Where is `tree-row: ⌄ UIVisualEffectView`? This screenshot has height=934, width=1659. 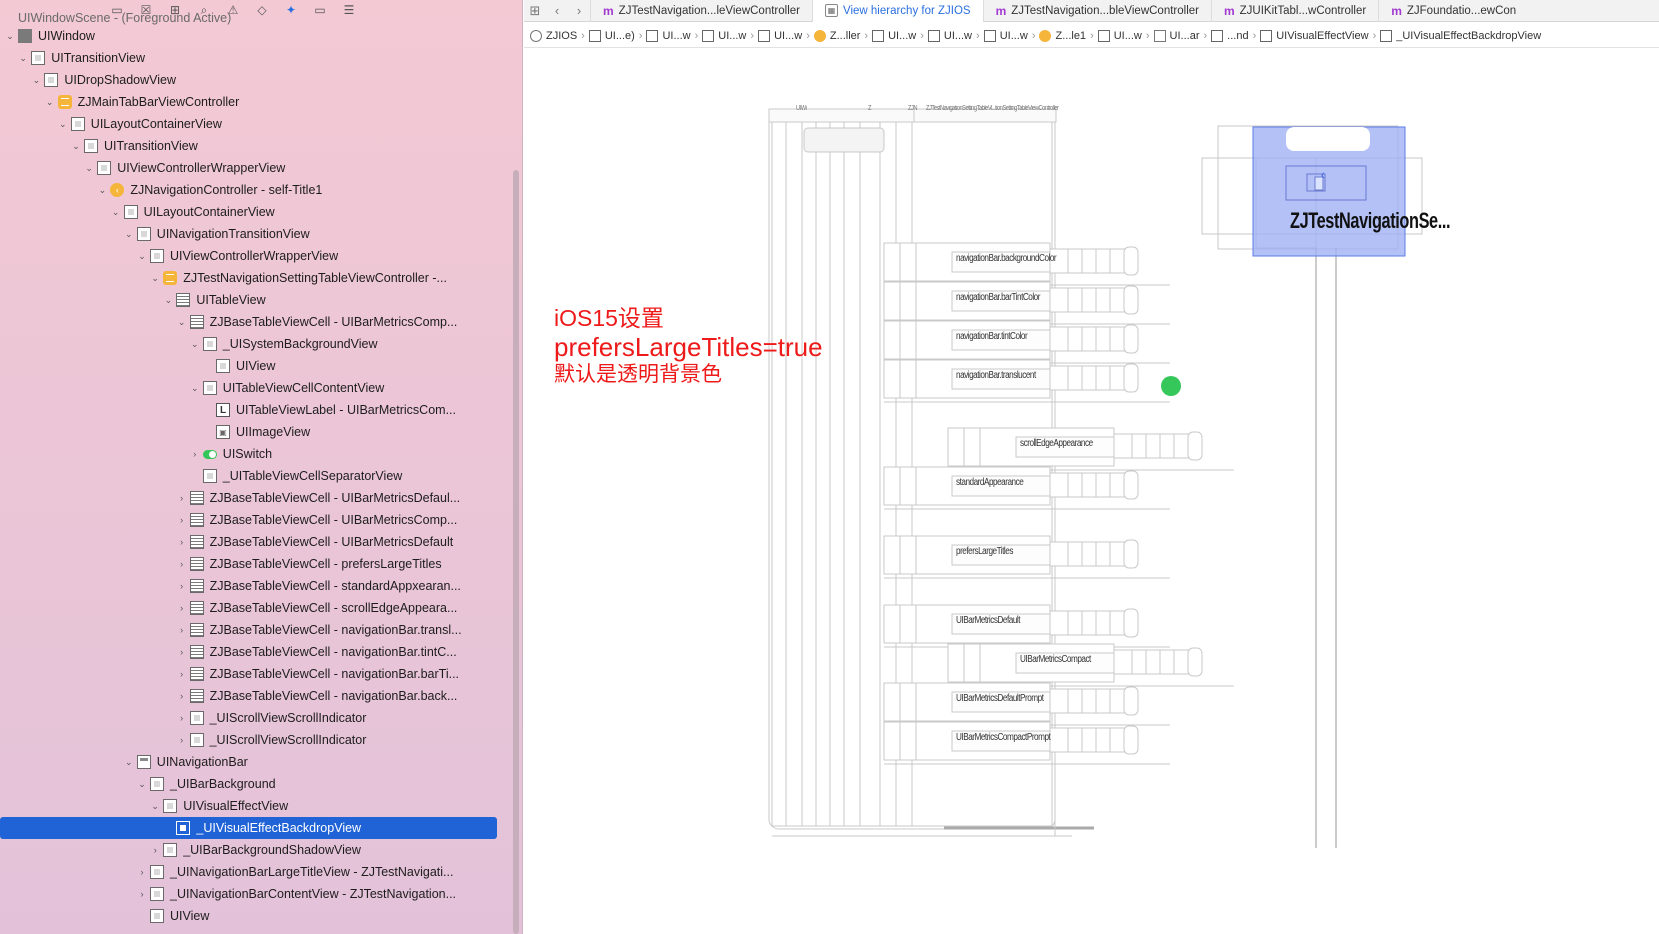 tree-row: ⌄ UIVisualEffectView is located at coordinates (255, 806).